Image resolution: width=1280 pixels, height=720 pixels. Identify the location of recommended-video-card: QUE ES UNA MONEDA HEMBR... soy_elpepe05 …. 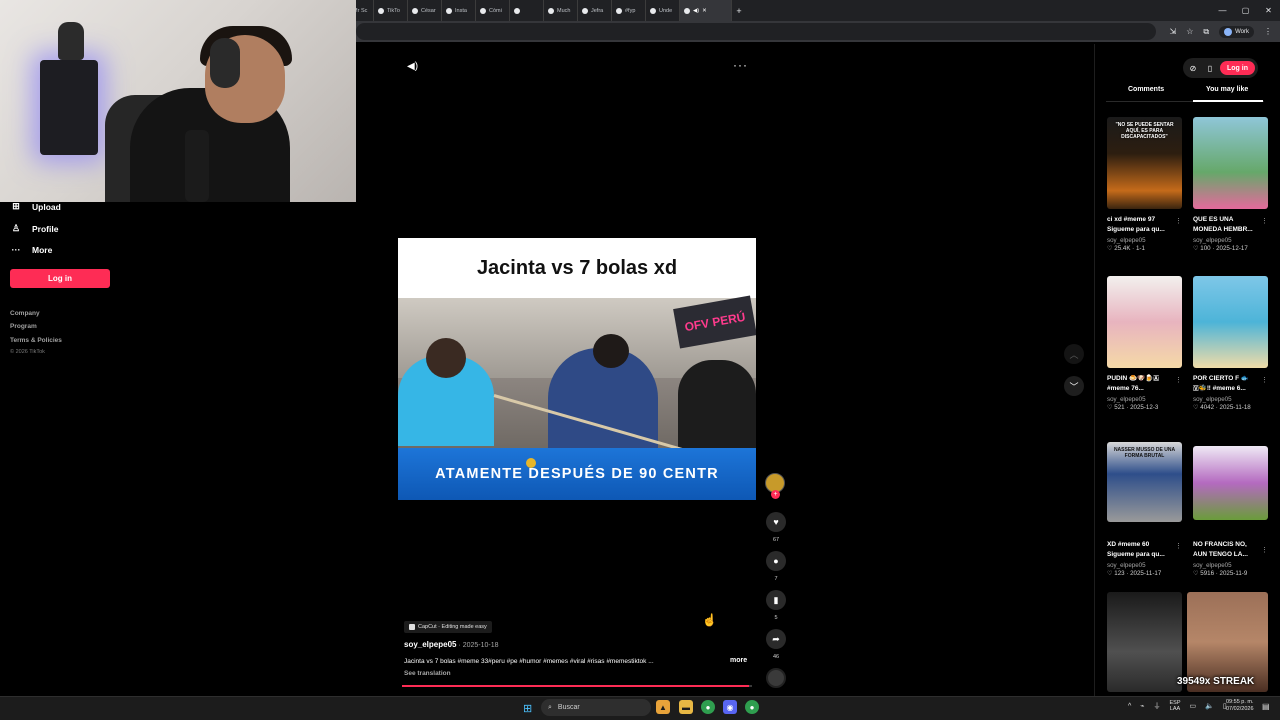
(1230, 184).